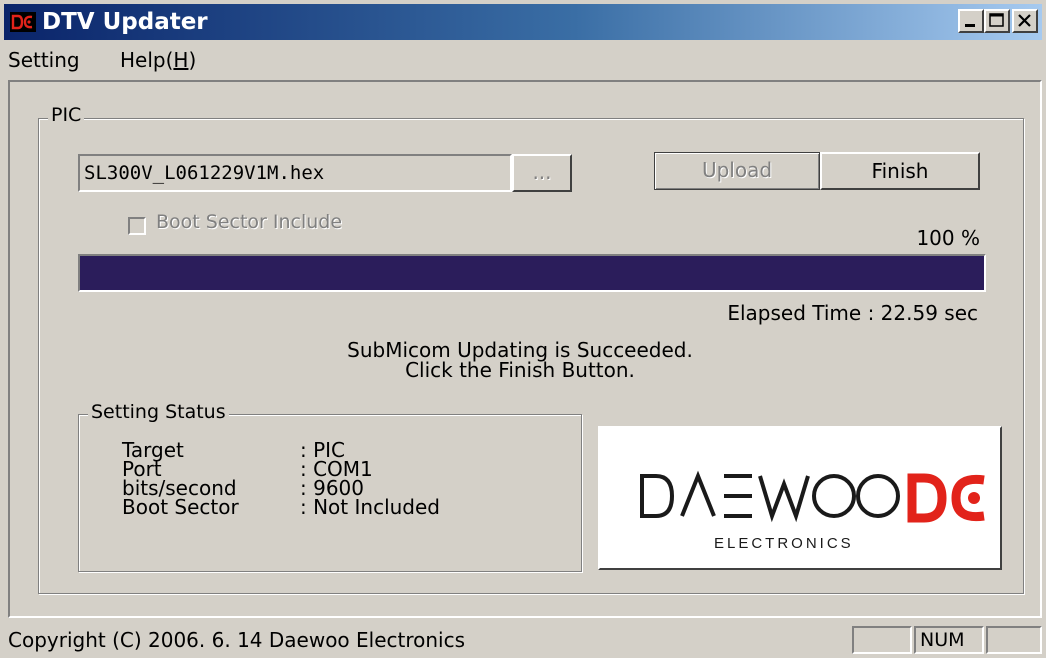 Image resolution: width=1046 pixels, height=658 pixels. What do you see at coordinates (784, 543) in the screenshot?
I see `logo-sub-text: ELECTRONICS` at bounding box center [784, 543].